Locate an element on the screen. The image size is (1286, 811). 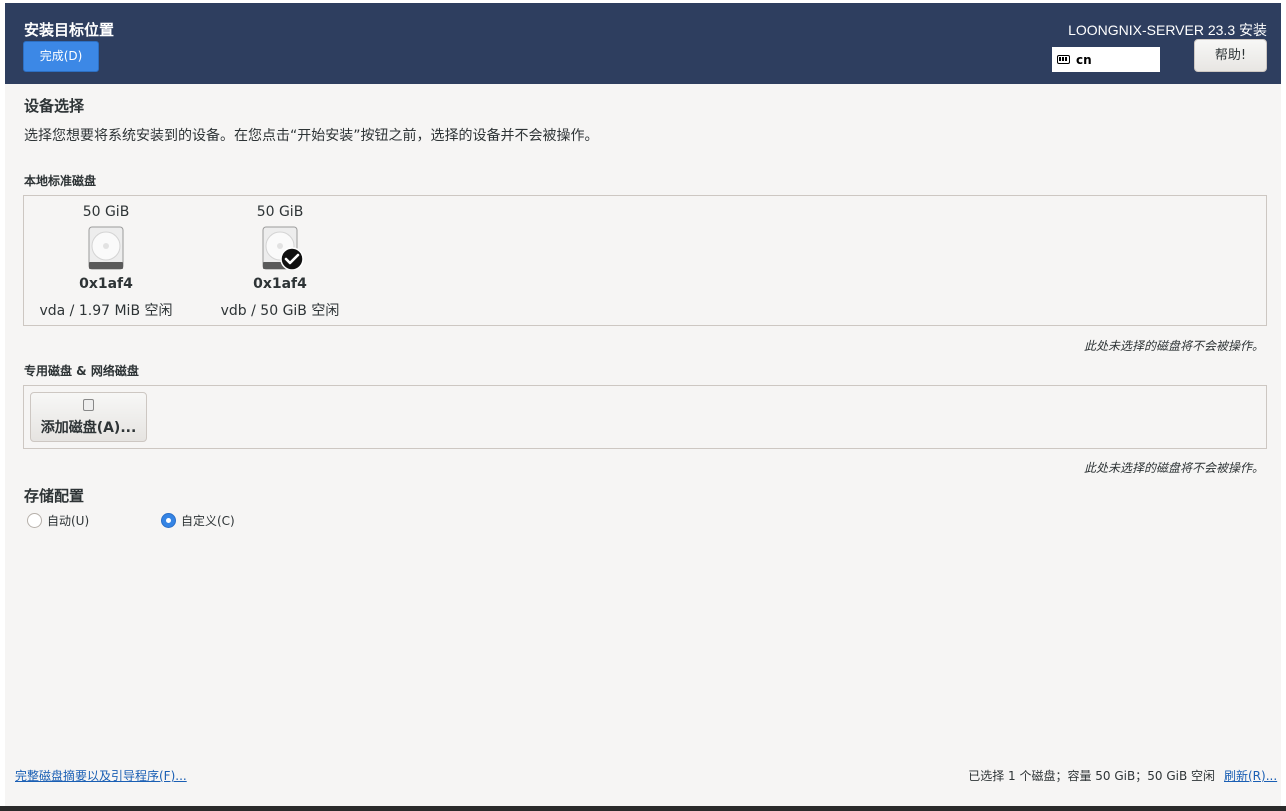
storage-config-title: 存储配置 is located at coordinates (54, 496).